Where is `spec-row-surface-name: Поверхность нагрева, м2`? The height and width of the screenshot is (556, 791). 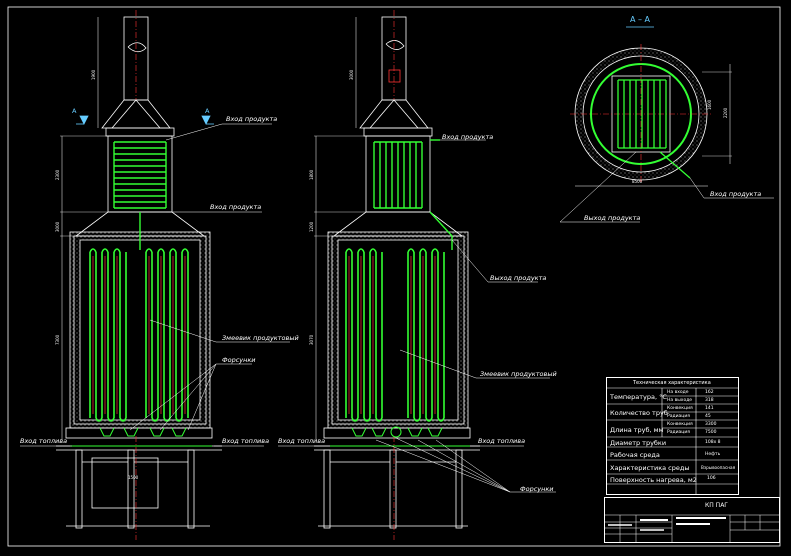 spec-row-surface-name: Поверхность нагрева, м2 is located at coordinates (653, 480).